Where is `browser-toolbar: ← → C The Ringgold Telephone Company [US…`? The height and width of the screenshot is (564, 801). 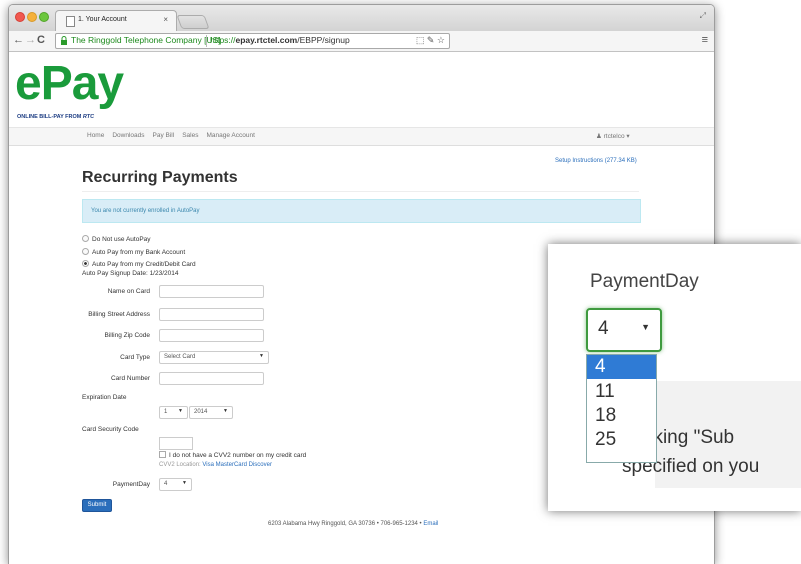
browser-toolbar: ← → C The Ringgold Telephone Company [US… is located at coordinates (361, 41).